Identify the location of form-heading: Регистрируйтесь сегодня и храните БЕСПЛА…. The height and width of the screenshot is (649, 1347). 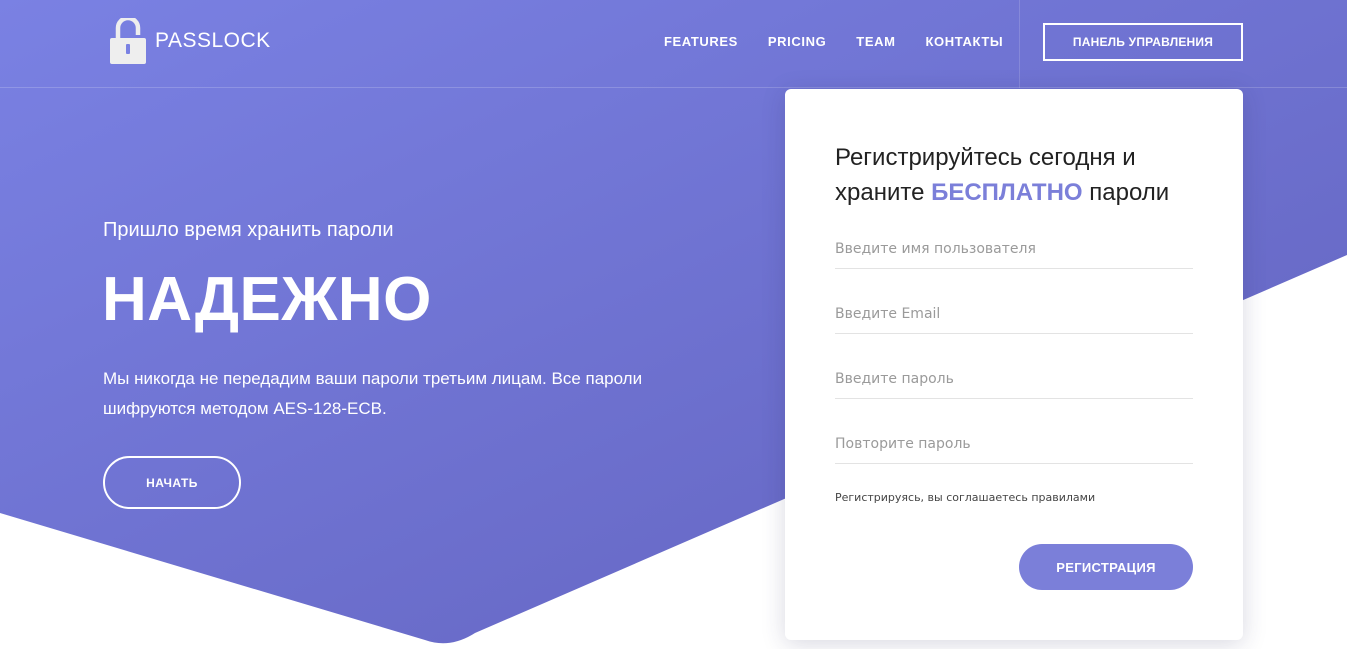
(1020, 175).